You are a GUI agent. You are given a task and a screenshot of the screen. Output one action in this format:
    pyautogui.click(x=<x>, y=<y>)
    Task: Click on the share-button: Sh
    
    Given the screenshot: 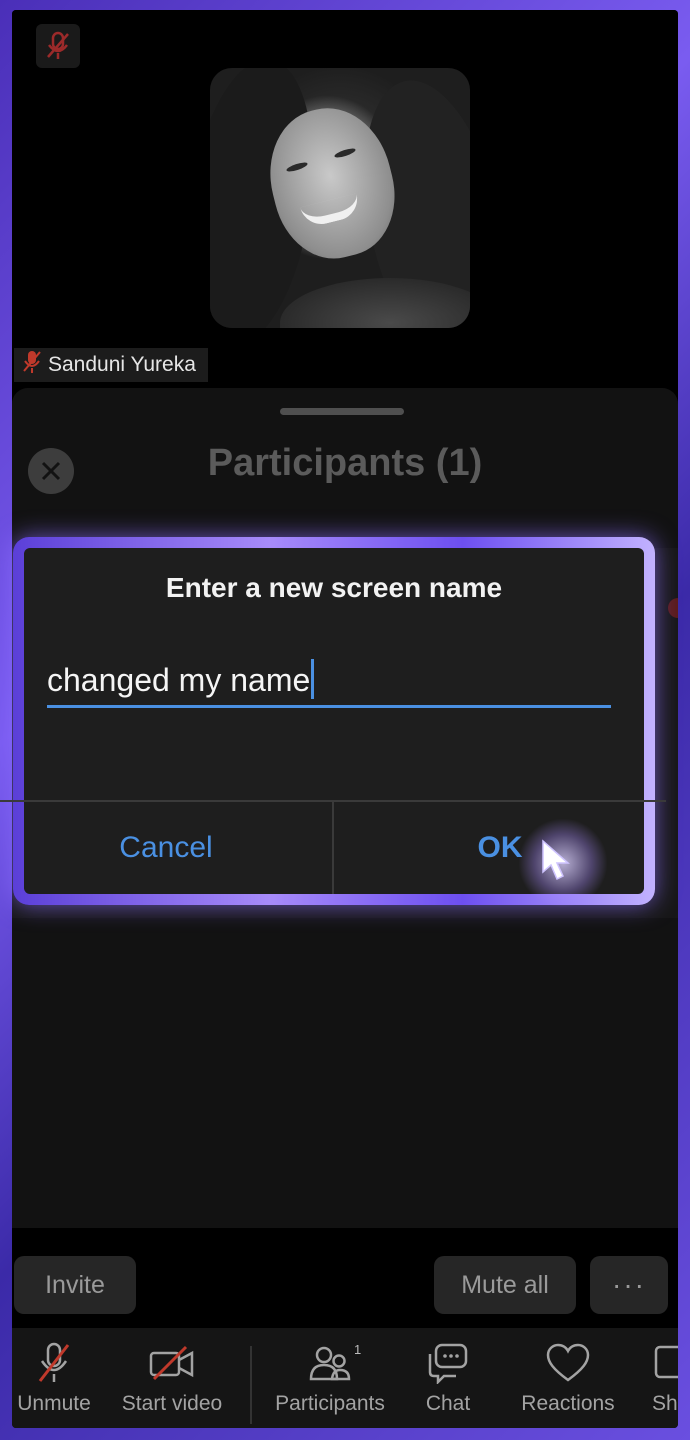 What is the action you would take?
    pyautogui.click(x=665, y=1377)
    